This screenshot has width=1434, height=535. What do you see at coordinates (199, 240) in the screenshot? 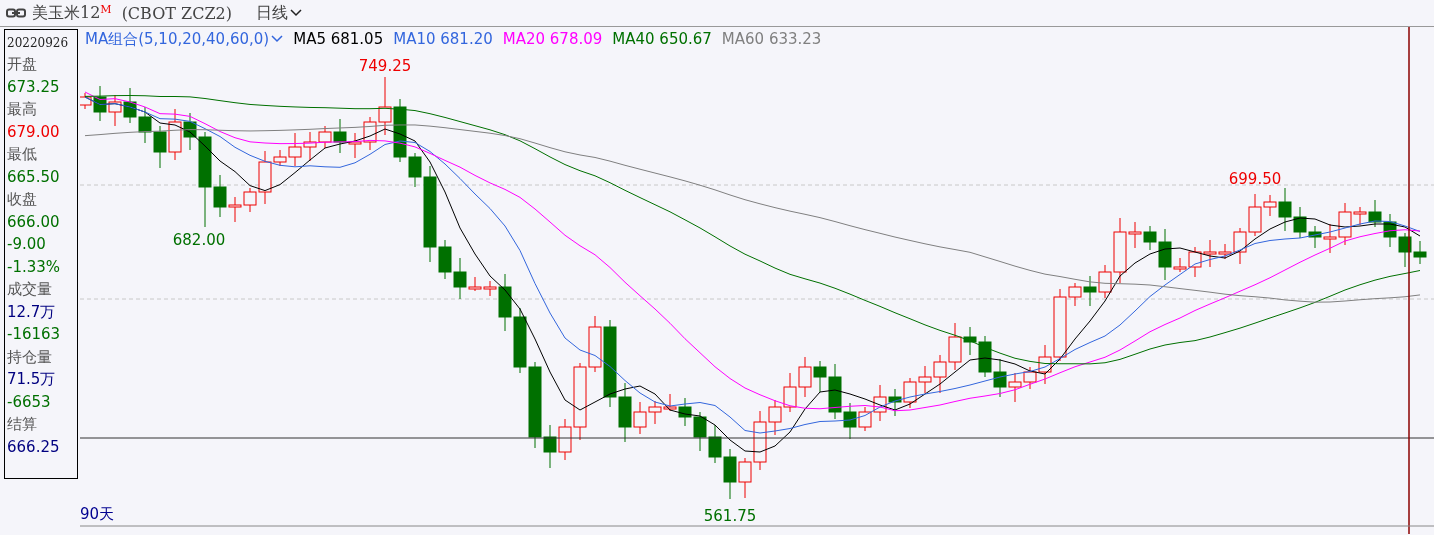
I see `price-label: 682.00` at bounding box center [199, 240].